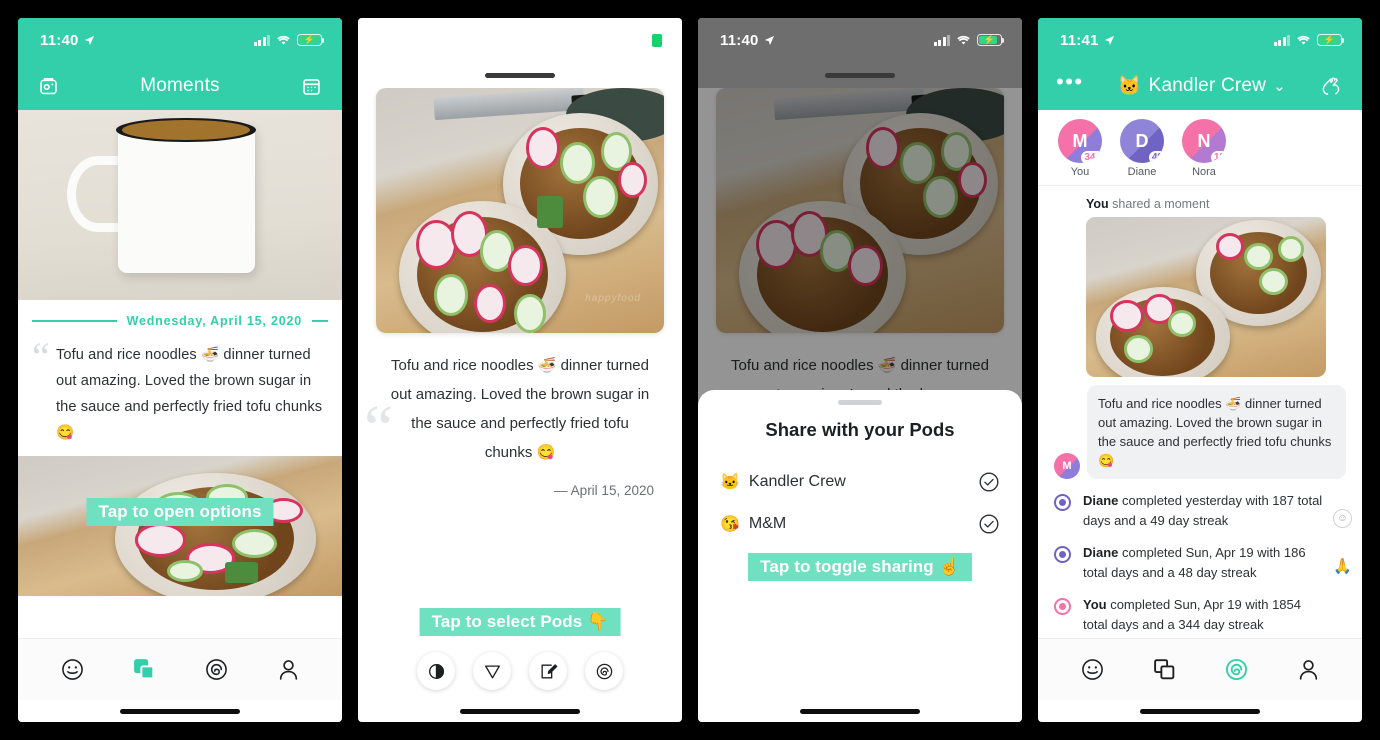 Image resolution: width=1380 pixels, height=740 pixels. What do you see at coordinates (180, 711) in the screenshot?
I see `home-indicator-wrap` at bounding box center [180, 711].